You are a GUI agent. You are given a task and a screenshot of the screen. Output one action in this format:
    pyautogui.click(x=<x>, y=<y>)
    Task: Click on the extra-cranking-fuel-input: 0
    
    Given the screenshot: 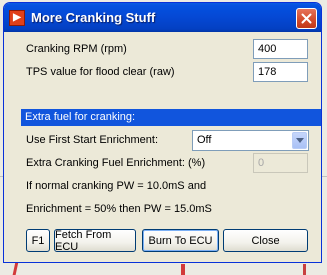 What is the action you would take?
    pyautogui.click(x=280, y=163)
    